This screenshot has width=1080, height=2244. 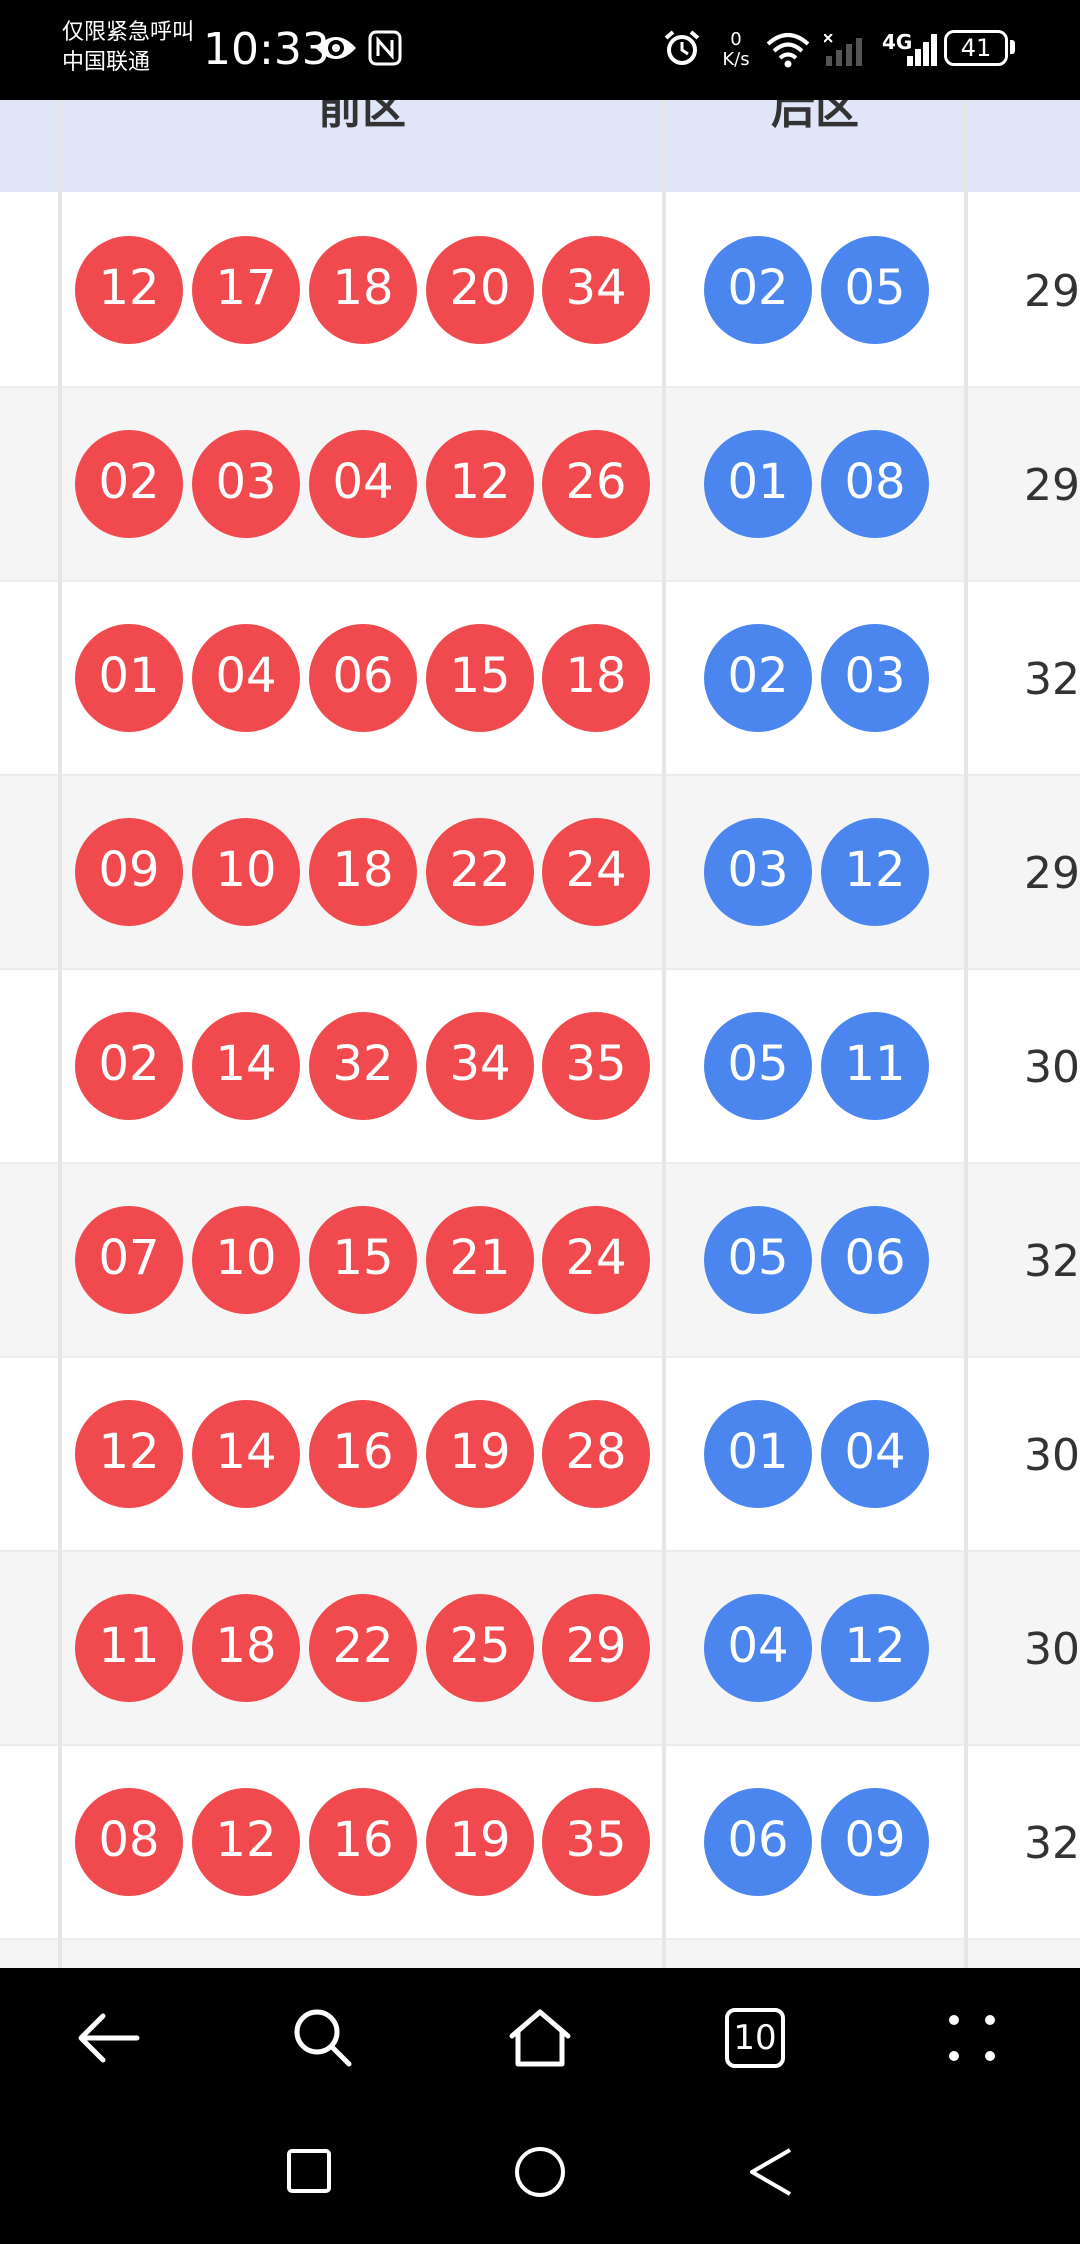 What do you see at coordinates (1052, 679) in the screenshot?
I see `row-value-cell: 32` at bounding box center [1052, 679].